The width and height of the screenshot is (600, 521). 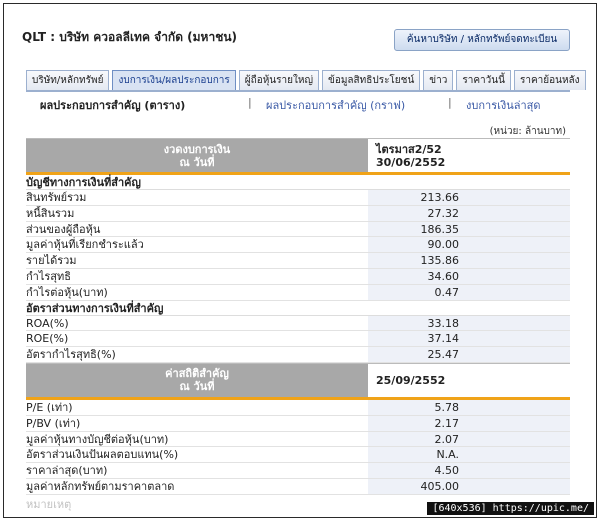 What do you see at coordinates (469, 229) in the screenshot?
I see `row-value: 186.35` at bounding box center [469, 229].